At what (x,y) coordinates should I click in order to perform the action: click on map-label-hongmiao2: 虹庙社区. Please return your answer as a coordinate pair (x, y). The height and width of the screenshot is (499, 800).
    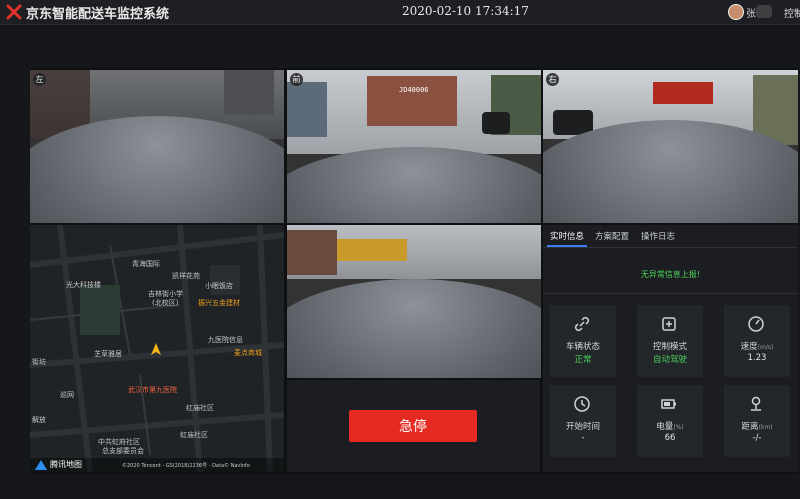
    Looking at the image, I should click on (194, 435).